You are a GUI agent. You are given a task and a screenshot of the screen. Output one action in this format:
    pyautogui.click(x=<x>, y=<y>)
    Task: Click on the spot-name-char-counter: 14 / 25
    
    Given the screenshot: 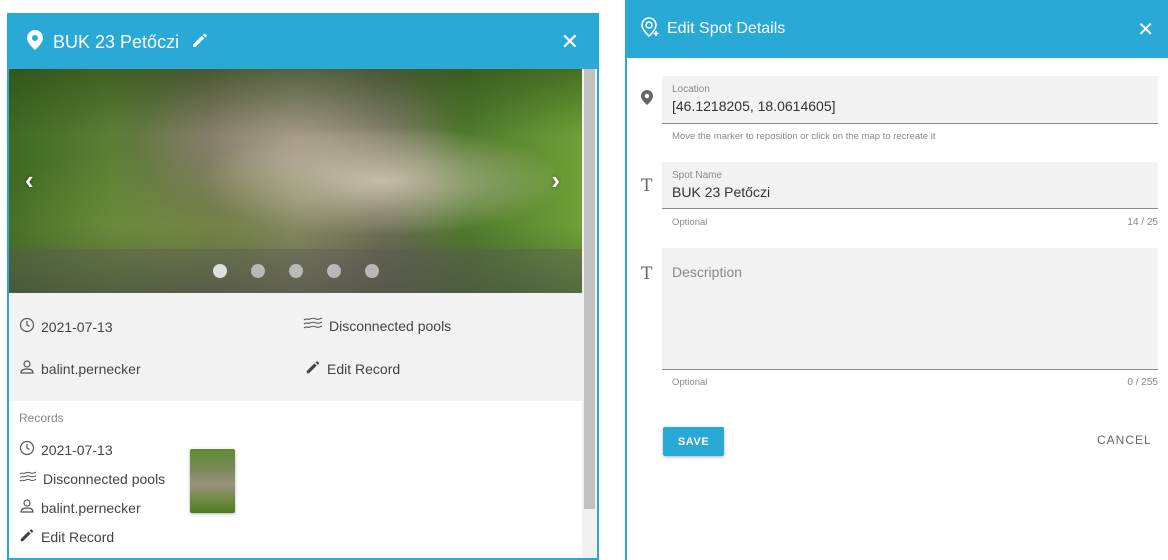 What is the action you would take?
    pyautogui.click(x=1142, y=222)
    